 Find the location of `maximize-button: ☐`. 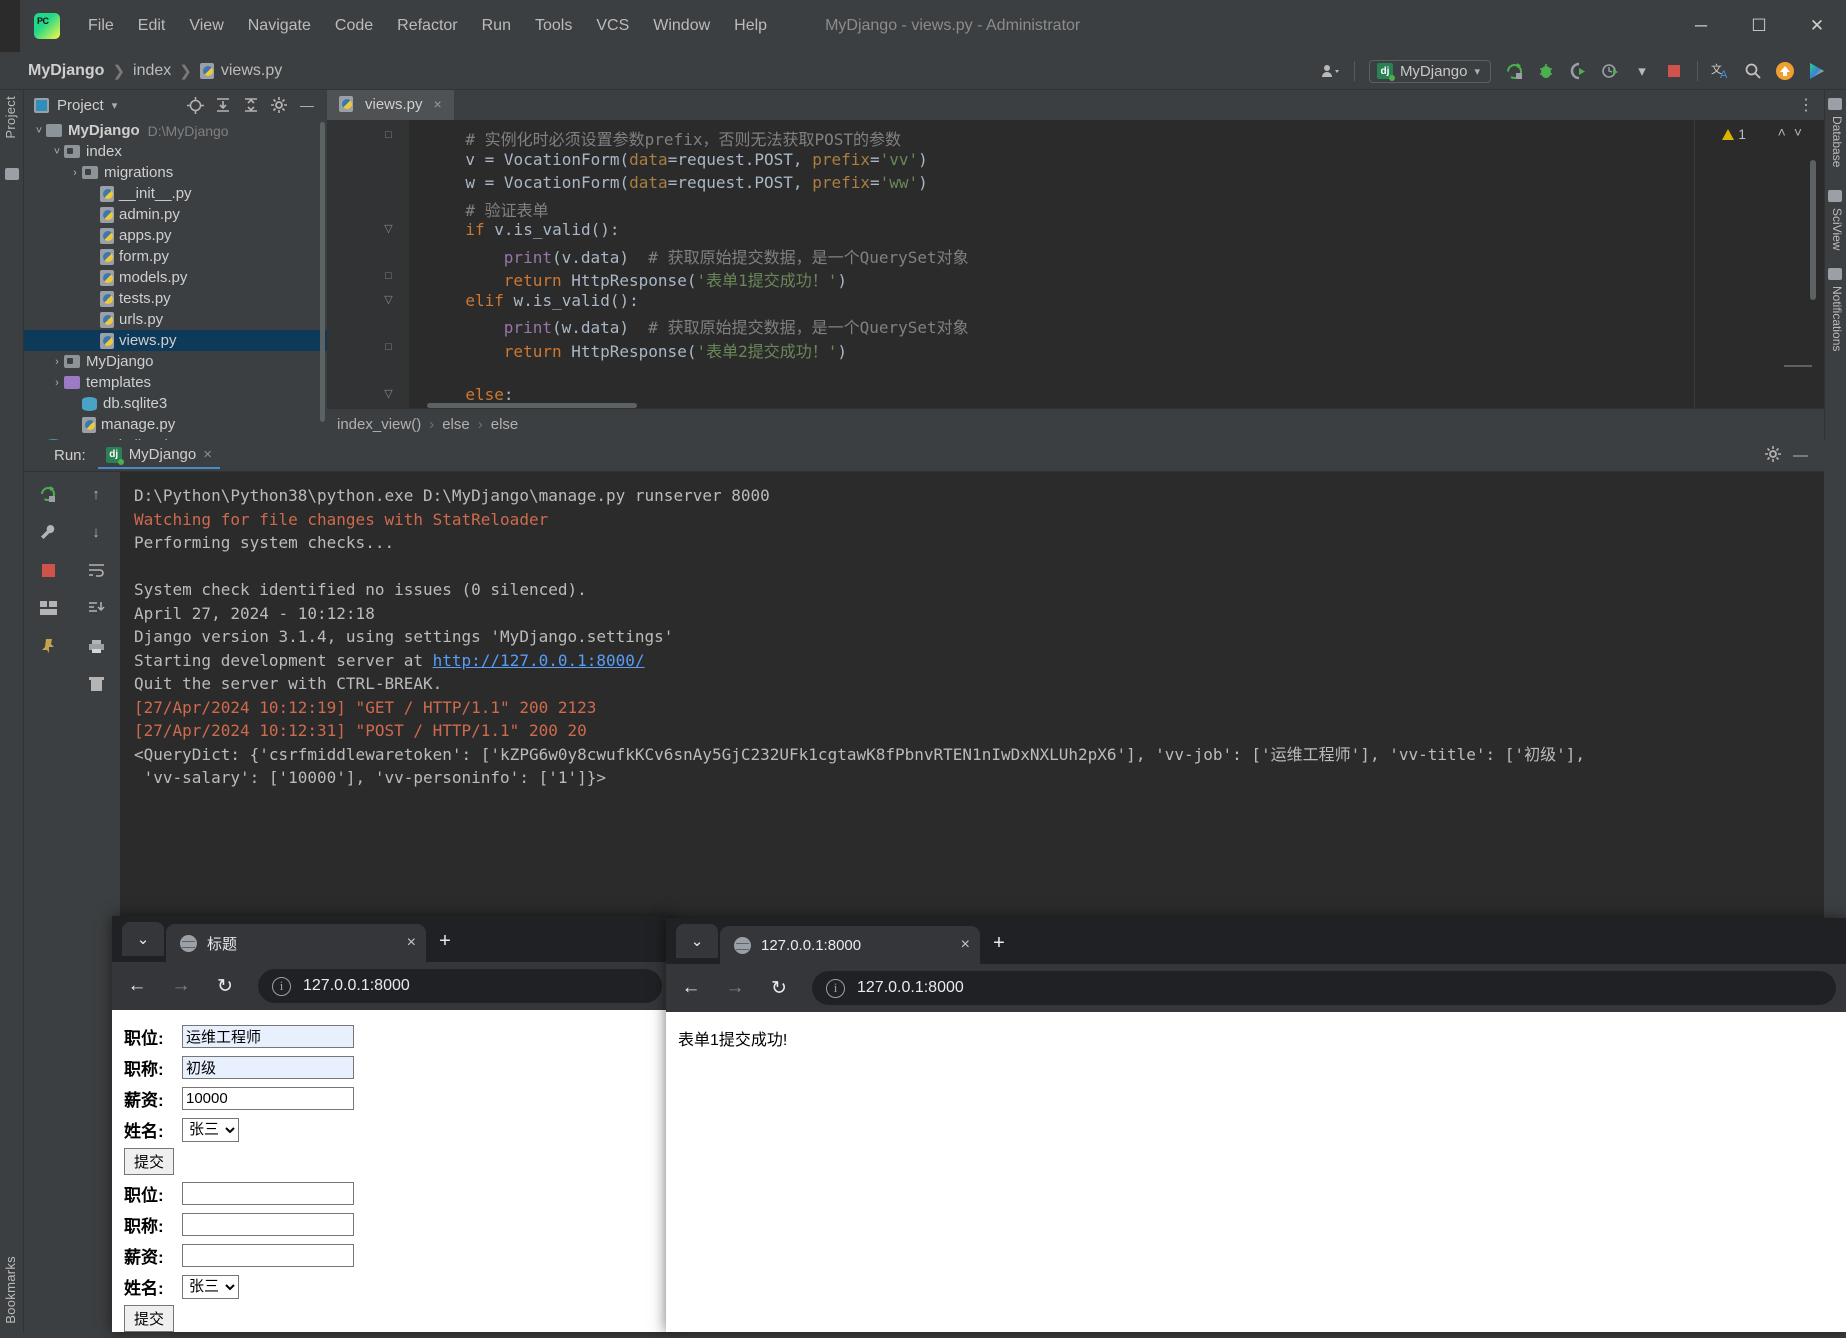

maximize-button: ☐ is located at coordinates (1759, 26).